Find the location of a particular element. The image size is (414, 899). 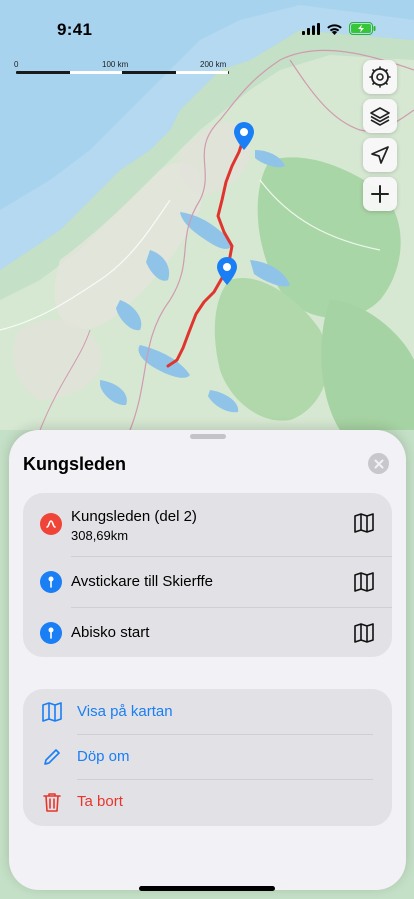

actions-list: Visa på kartan Döp om Ta bort is located at coordinates (207, 757).